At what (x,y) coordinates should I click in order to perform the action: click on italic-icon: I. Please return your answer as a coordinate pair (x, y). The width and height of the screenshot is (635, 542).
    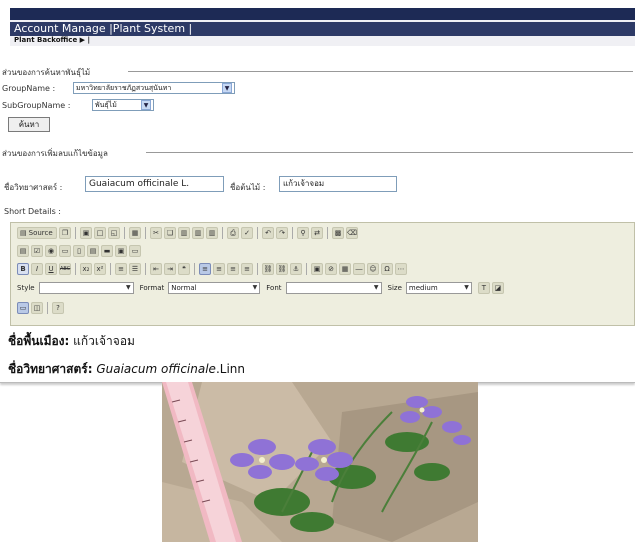
    Looking at the image, I should click on (37, 269).